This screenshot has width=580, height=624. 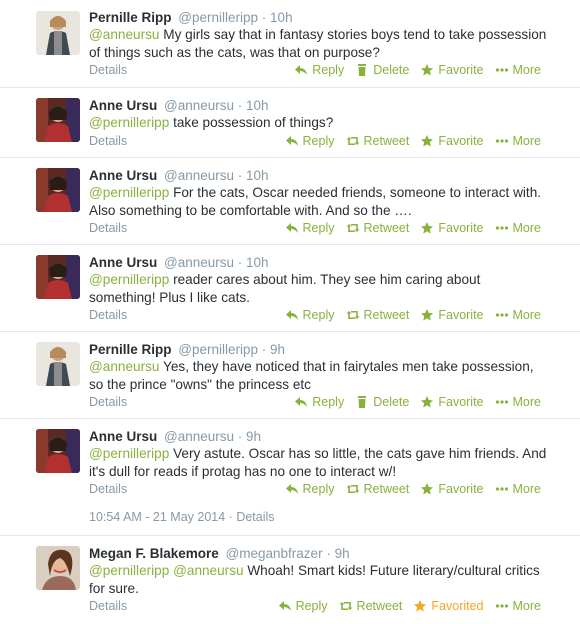 I want to click on tweet-actions: Reply Retweet Favorited More, so click(x=409, y=606).